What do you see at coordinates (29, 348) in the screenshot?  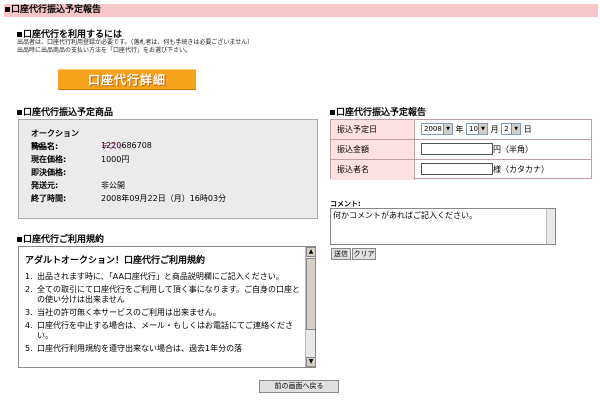 I see `terms-item-number: 5.` at bounding box center [29, 348].